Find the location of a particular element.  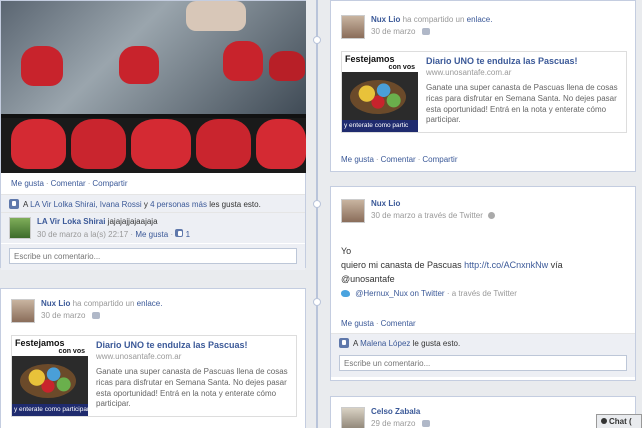

twitter-handle-link: @Hernux_Nux on Twitter is located at coordinates (399, 293).